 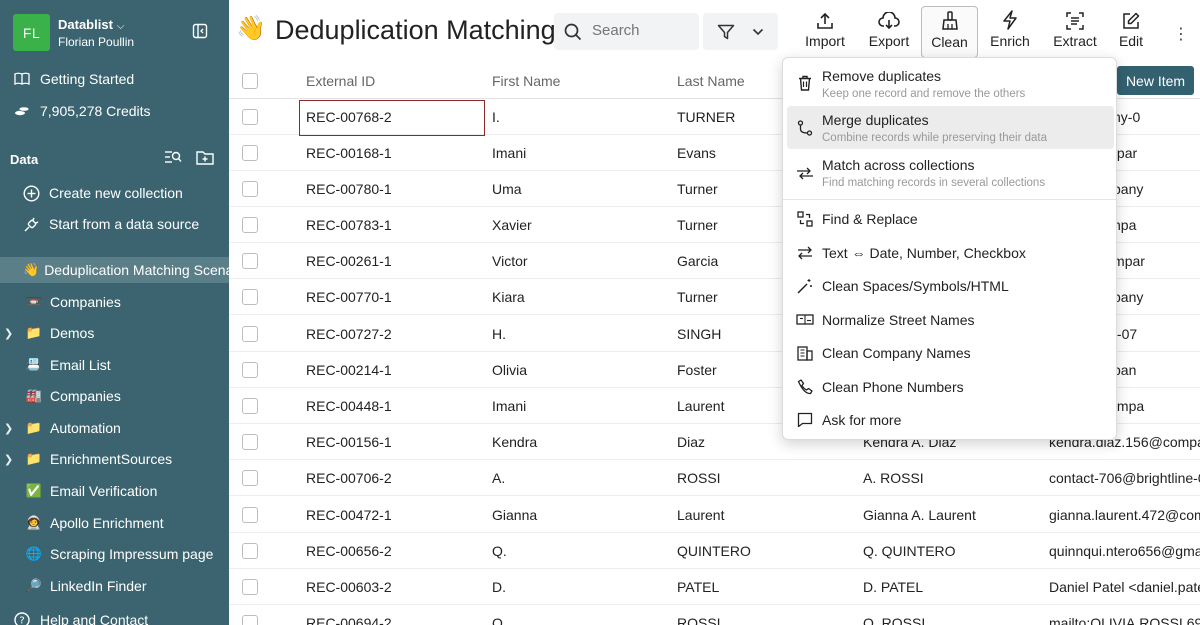 What do you see at coordinates (510, 261) in the screenshot?
I see `cell-first-name: Victor` at bounding box center [510, 261].